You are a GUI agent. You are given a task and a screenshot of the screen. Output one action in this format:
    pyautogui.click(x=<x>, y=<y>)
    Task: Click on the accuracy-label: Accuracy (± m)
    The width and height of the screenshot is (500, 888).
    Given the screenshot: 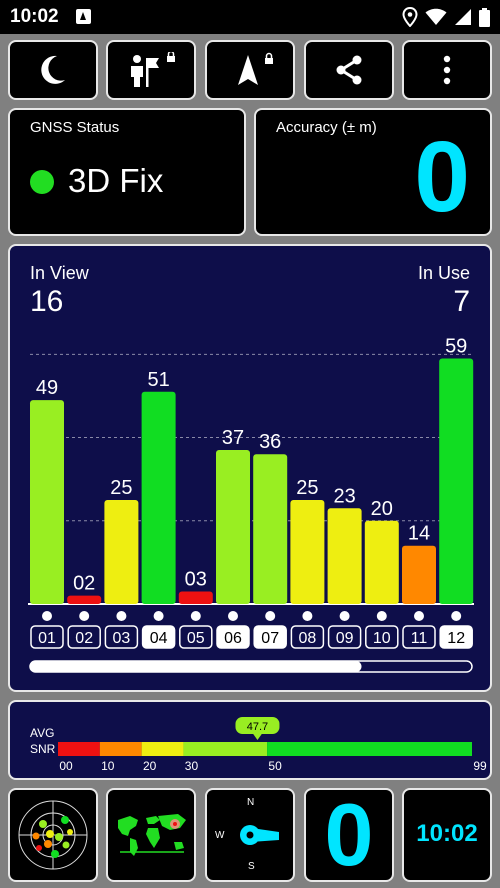 What is the action you would take?
    pyautogui.click(x=326, y=127)
    